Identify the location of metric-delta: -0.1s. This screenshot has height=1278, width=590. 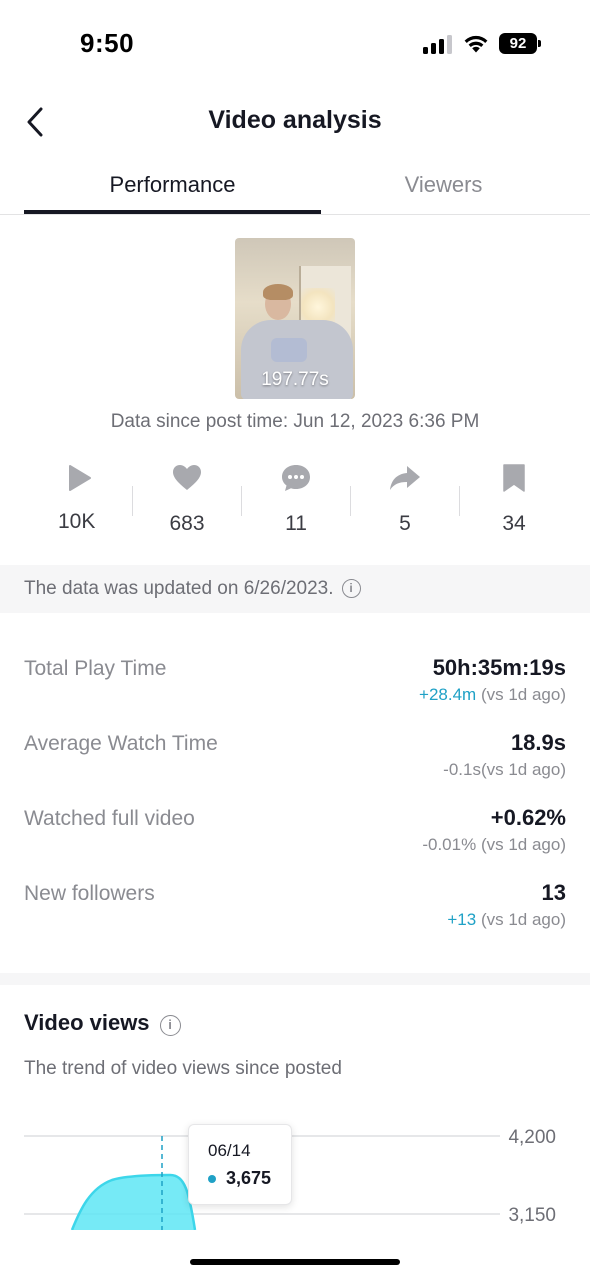
(462, 769).